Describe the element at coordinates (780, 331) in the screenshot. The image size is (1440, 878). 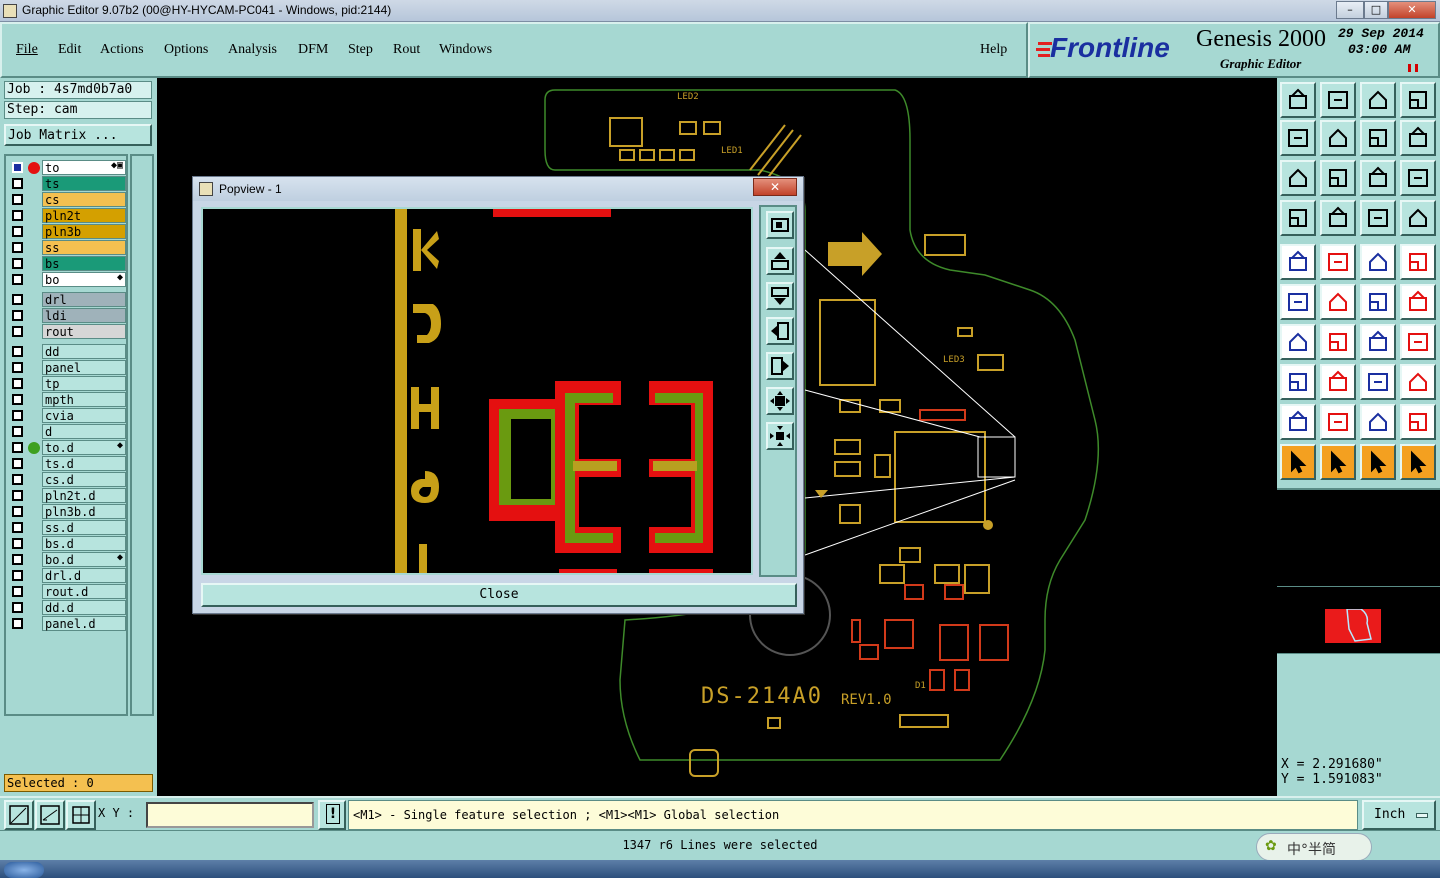
I see `popview-pan-left-button` at that location.